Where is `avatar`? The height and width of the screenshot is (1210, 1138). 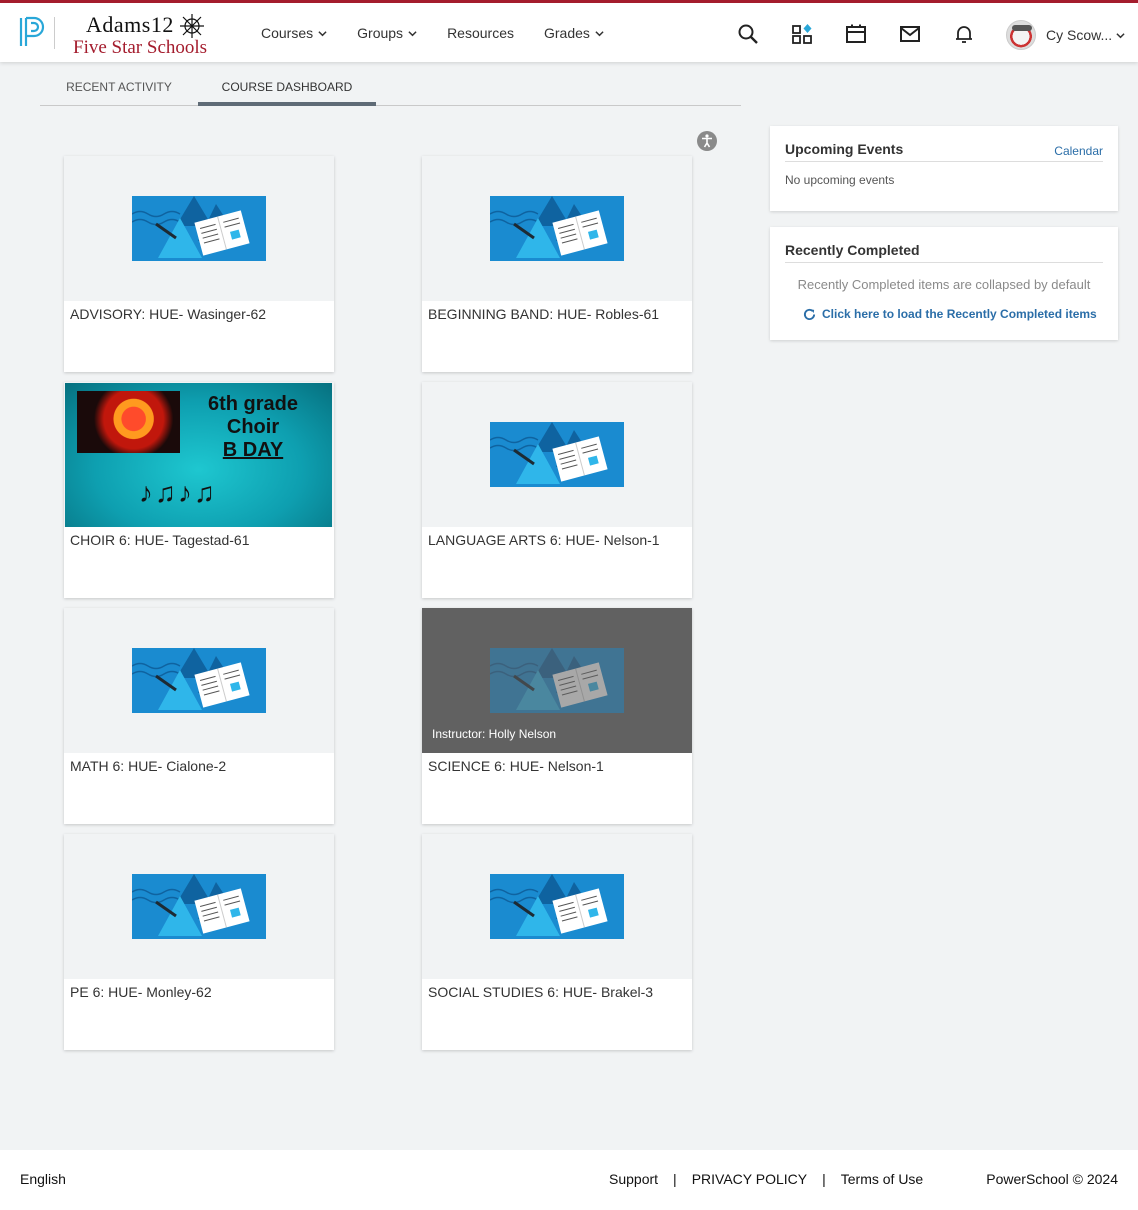 avatar is located at coordinates (1021, 35).